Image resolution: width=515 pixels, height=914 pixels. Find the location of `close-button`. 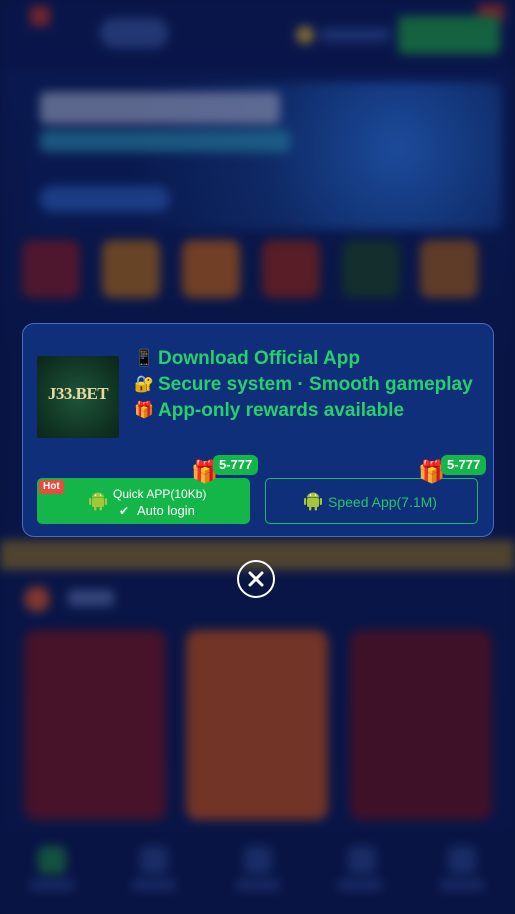

close-button is located at coordinates (256, 579).